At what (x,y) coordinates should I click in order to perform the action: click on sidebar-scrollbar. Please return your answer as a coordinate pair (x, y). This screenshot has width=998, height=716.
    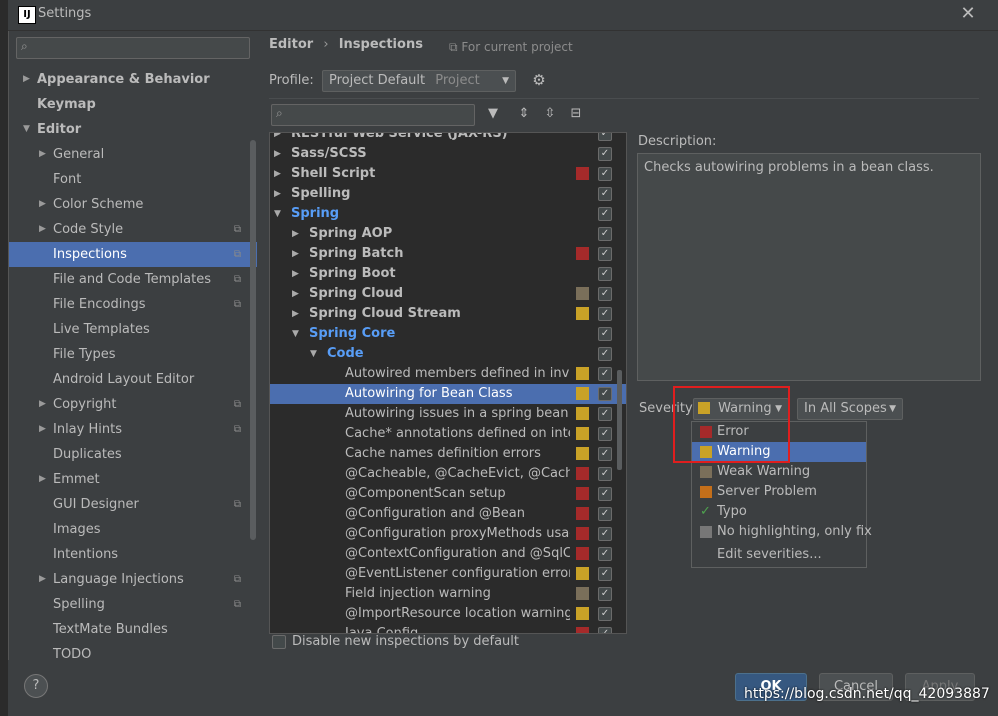
    Looking at the image, I should click on (253, 340).